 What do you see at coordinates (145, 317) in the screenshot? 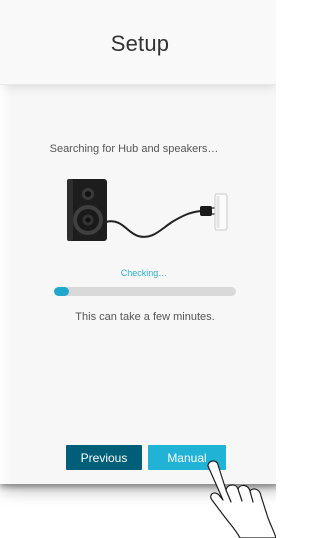
I see `wait-hint-text: This can take a few minutes.` at bounding box center [145, 317].